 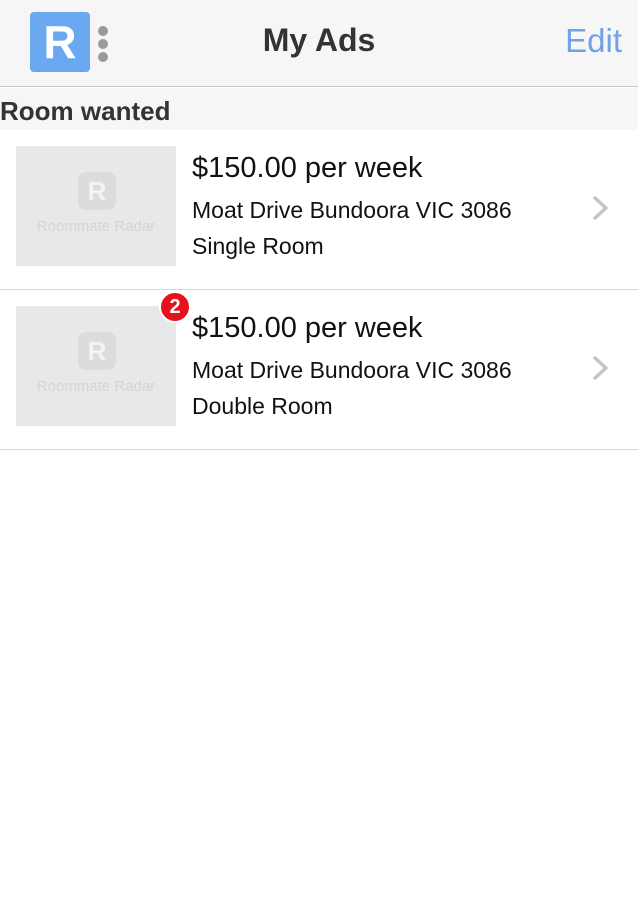 I want to click on navigation-bar: R My Ads Edit, so click(x=319, y=43).